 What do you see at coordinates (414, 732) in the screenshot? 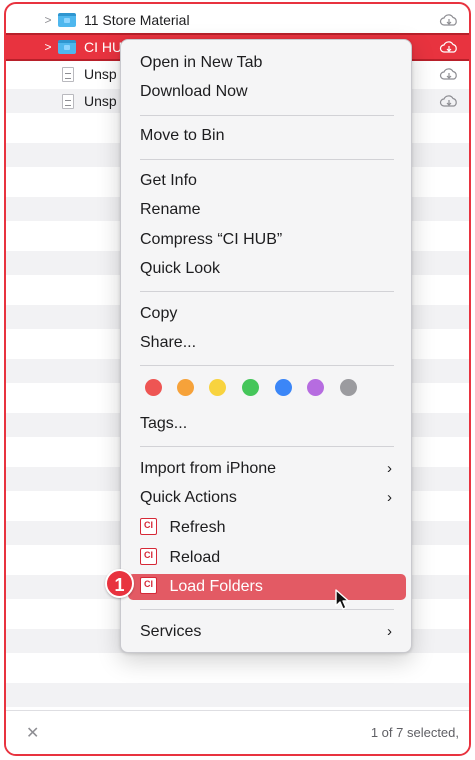
I see `selection-status: 1 of 7 selected,` at bounding box center [414, 732].